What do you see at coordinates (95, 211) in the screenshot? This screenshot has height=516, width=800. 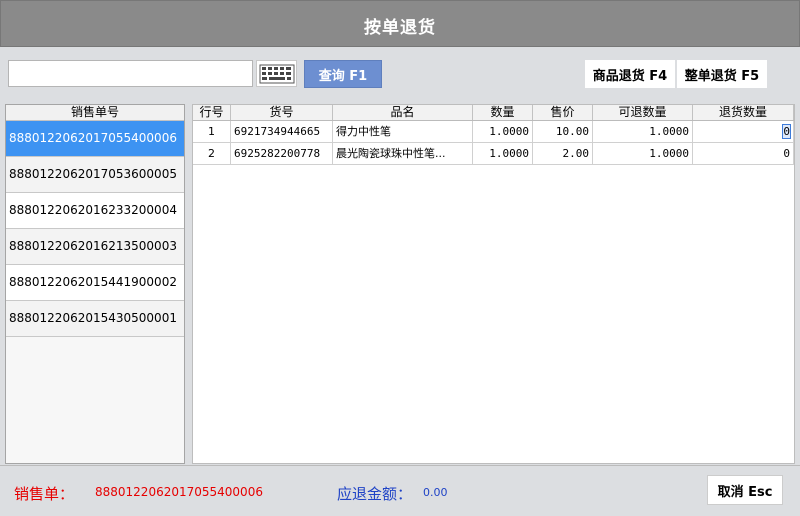 I see `order-list-item: 8880122062016233200004` at bounding box center [95, 211].